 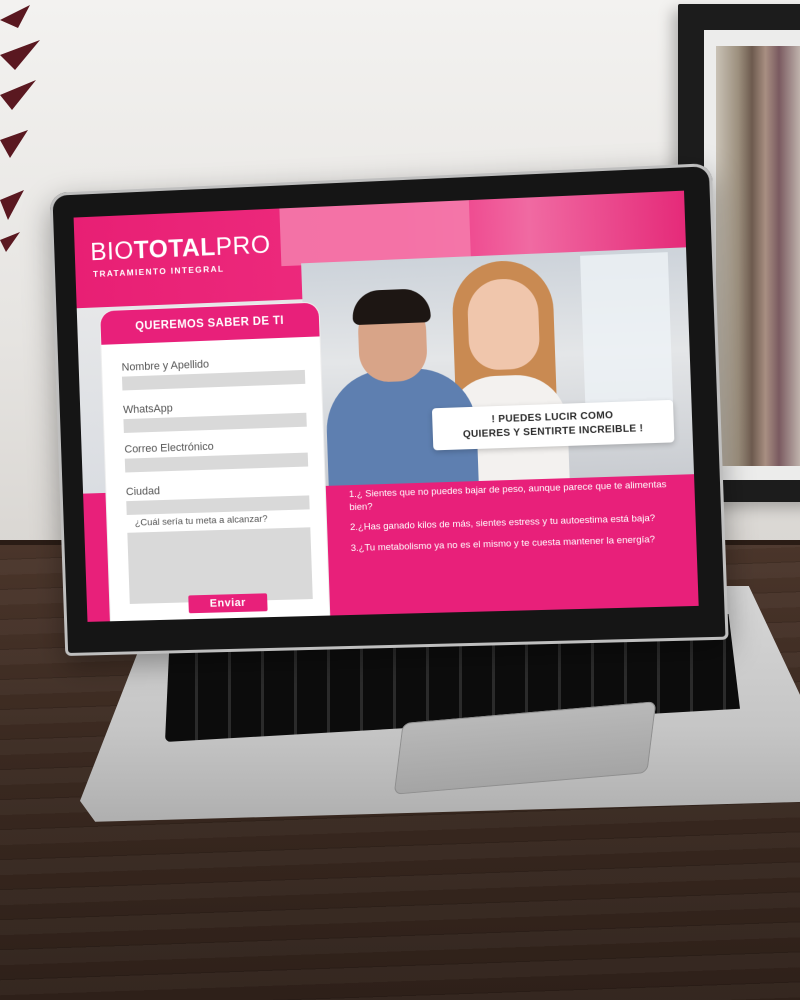 What do you see at coordinates (213, 380) in the screenshot?
I see `name-input` at bounding box center [213, 380].